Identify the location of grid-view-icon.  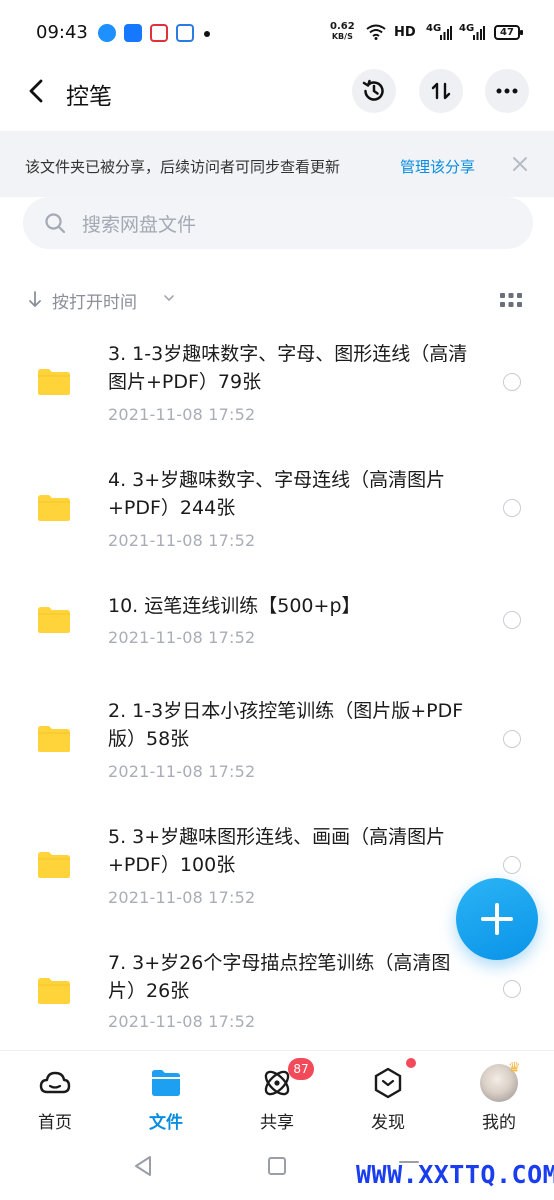
(511, 300).